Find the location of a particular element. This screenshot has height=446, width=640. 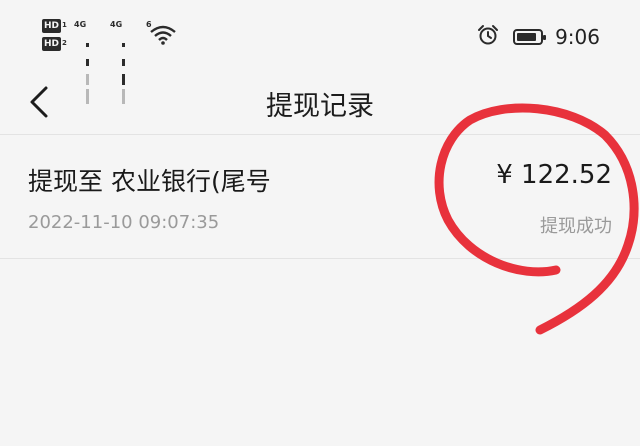

withdraw-amount: ¥ 122.52 is located at coordinates (554, 175).